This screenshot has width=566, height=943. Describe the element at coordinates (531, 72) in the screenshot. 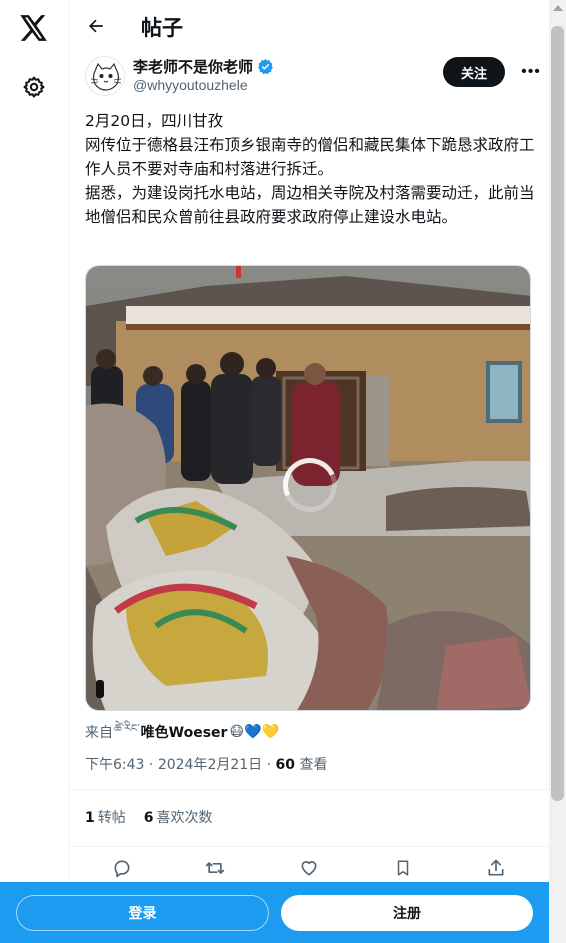

I see `more-options-button: •••` at that location.